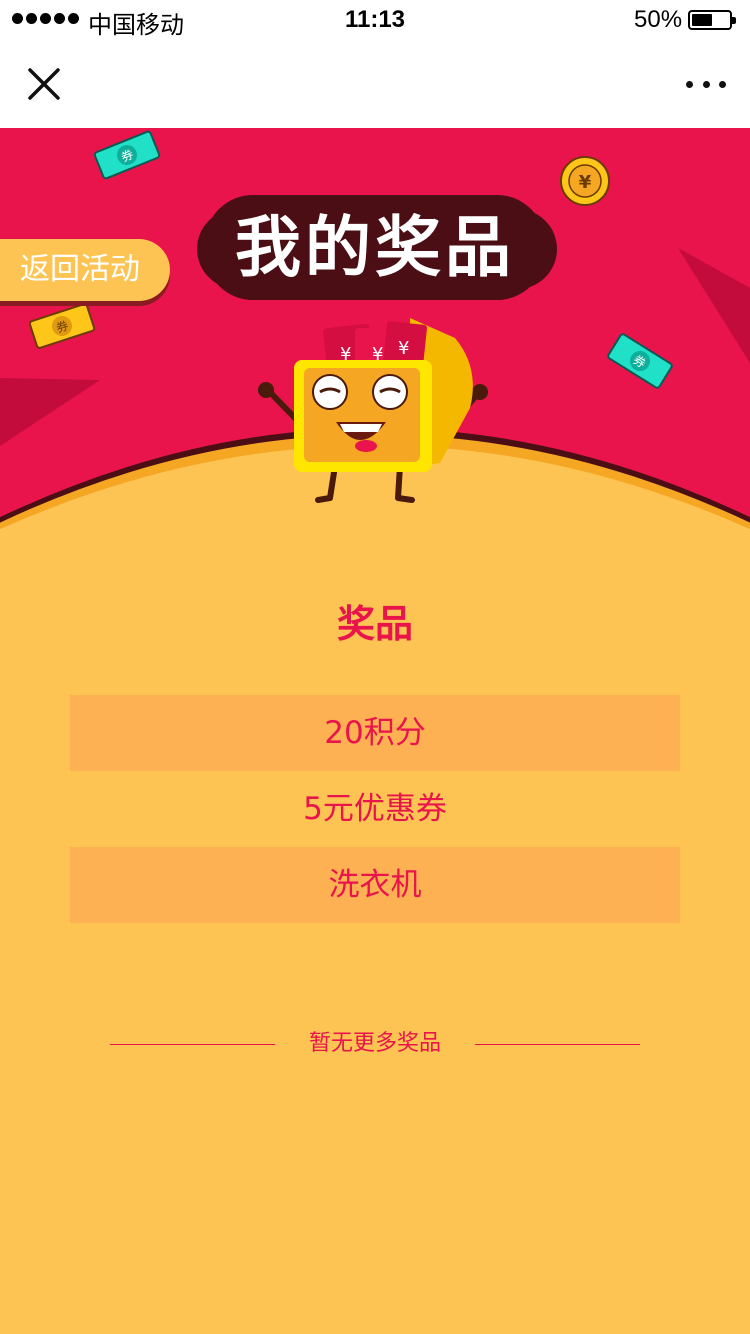  I want to click on coin-icon: ¥, so click(585, 181).